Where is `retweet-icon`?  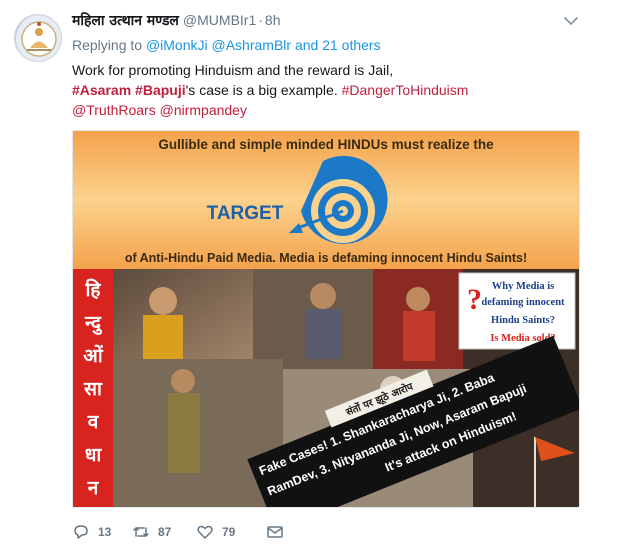 retweet-icon is located at coordinates (141, 532).